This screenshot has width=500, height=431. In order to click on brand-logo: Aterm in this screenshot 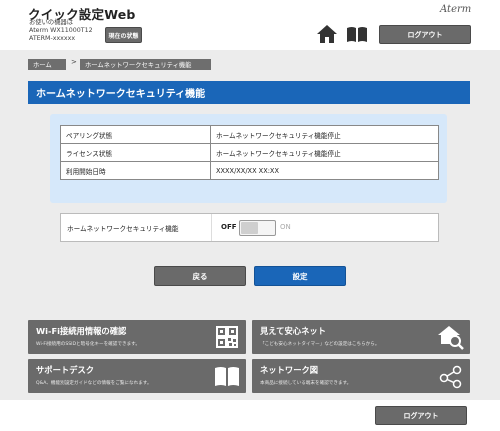, I will do `click(456, 9)`.